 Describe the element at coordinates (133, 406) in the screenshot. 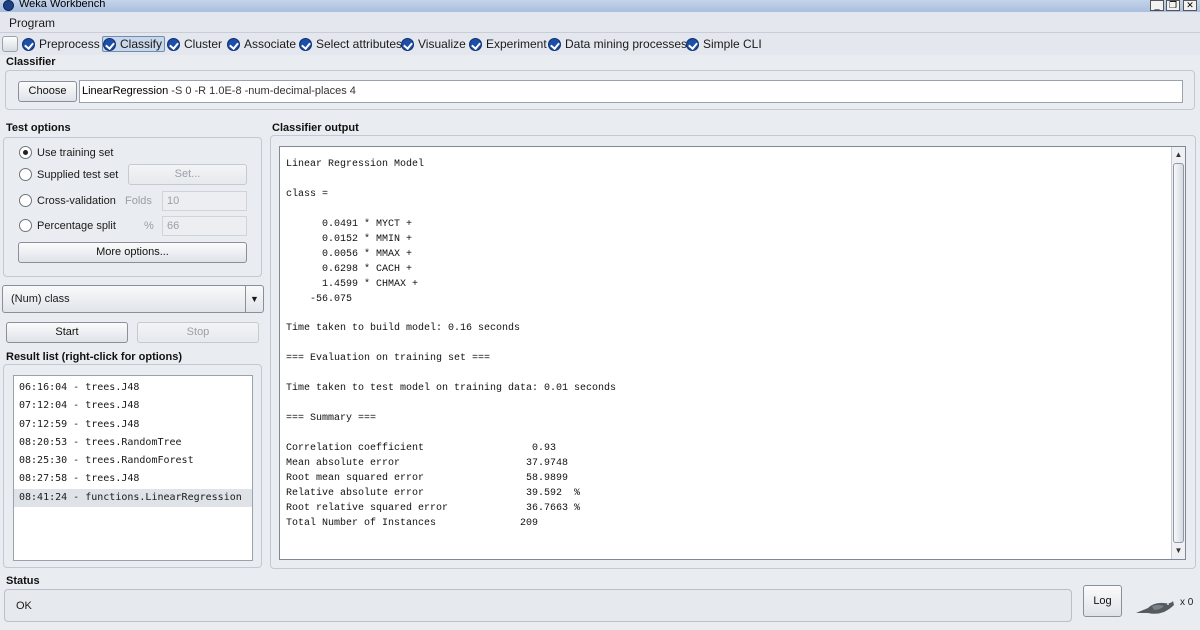

I see `result-list-item: 07:12:04 - trees.J48` at that location.